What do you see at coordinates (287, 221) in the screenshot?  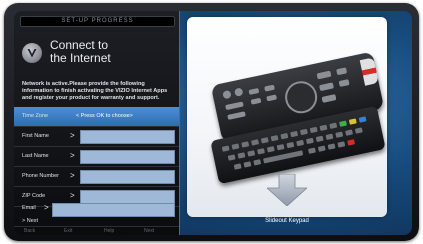 I see `keypad-caption: Slideout Keypad` at bounding box center [287, 221].